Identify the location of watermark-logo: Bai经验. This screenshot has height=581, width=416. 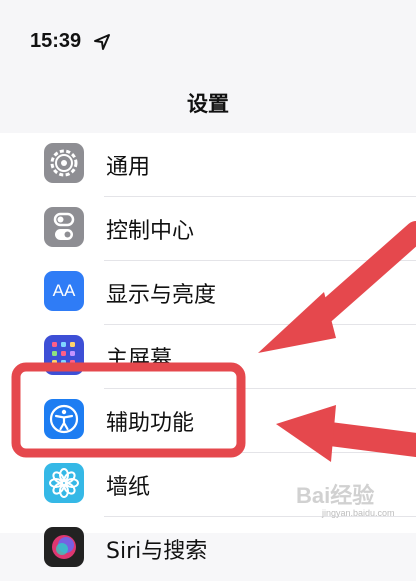
(335, 495).